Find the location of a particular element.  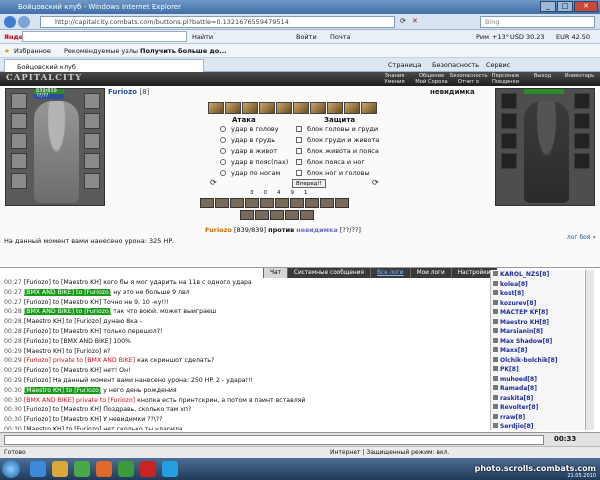

user-list-item: Maestro KH[8] is located at coordinates (537, 323).